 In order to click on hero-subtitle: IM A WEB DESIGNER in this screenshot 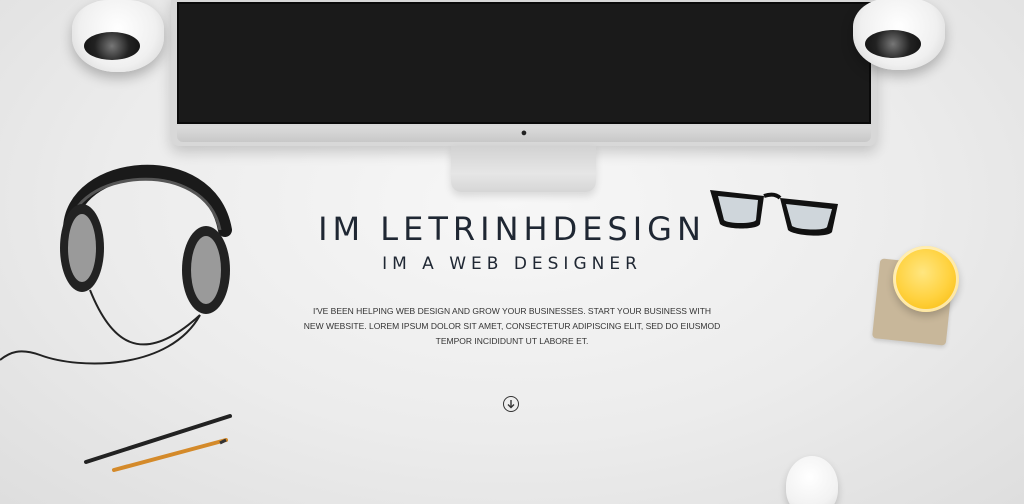, I will do `click(512, 264)`.